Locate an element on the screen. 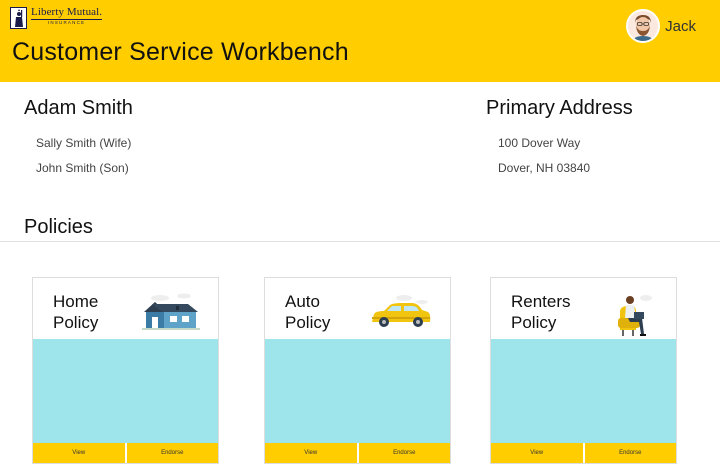 This screenshot has height=475, width=720. policy-title-line: Renters is located at coordinates (541, 301).